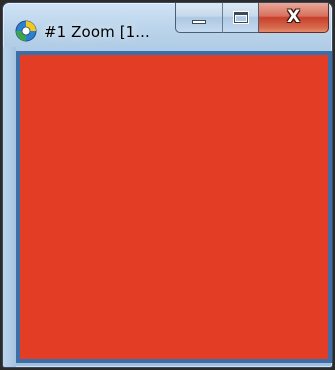 This screenshot has height=370, width=335. I want to click on minimize-icon, so click(199, 21).